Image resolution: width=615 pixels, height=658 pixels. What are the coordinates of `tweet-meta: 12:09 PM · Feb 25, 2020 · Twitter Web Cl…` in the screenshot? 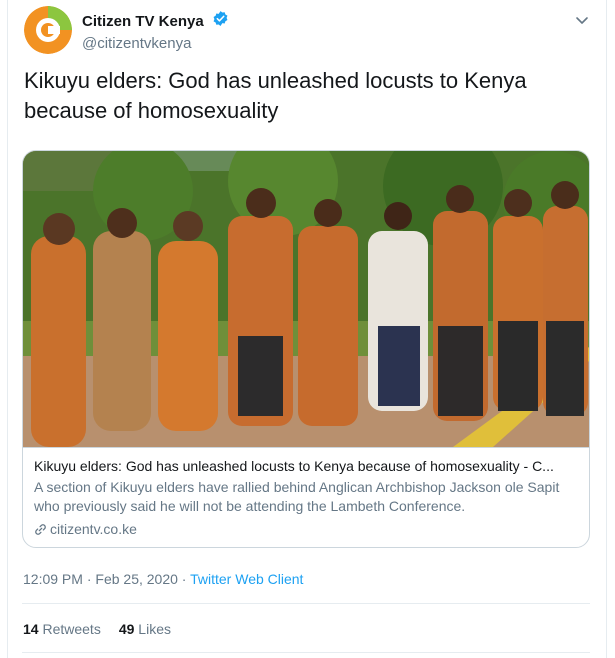 It's located at (163, 579).